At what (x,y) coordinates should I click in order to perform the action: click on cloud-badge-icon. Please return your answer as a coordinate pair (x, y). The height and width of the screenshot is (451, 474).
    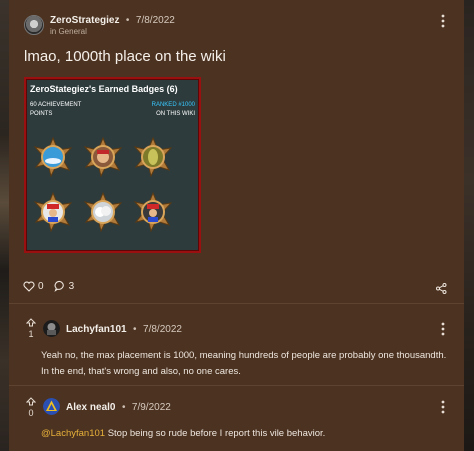
    Looking at the image, I should click on (103, 212).